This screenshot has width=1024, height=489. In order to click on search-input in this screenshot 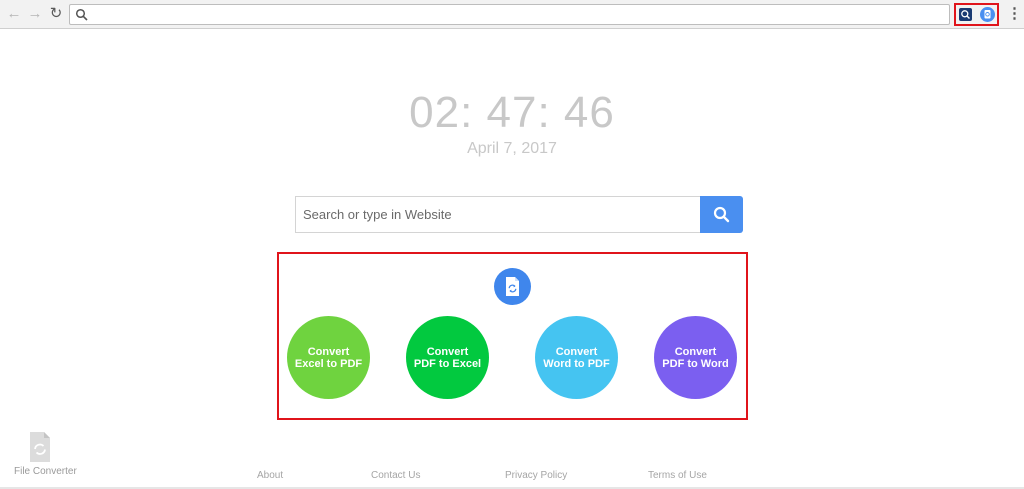, I will do `click(497, 214)`.